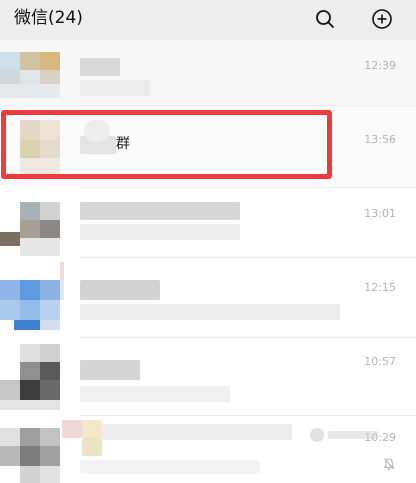 Image resolution: width=416 pixels, height=483 pixels. What do you see at coordinates (389, 464) in the screenshot?
I see `mute-bell-icon` at bounding box center [389, 464].